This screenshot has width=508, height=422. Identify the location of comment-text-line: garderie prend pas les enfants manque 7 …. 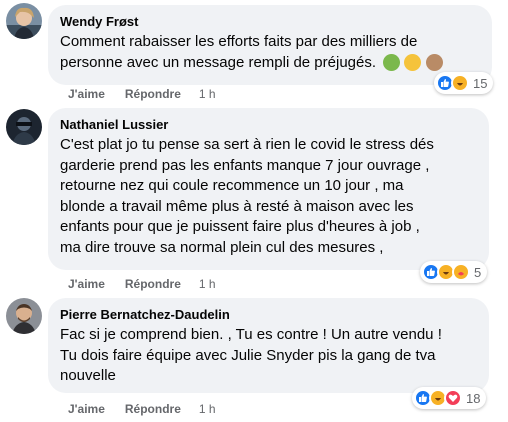
(245, 165).